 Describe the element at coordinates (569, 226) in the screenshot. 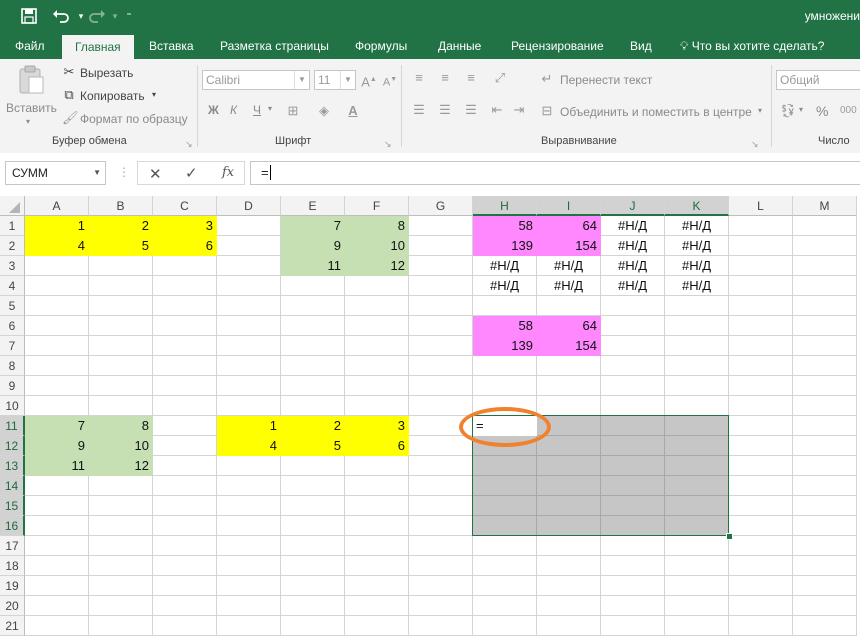

I see `cell-i1: 64` at that location.